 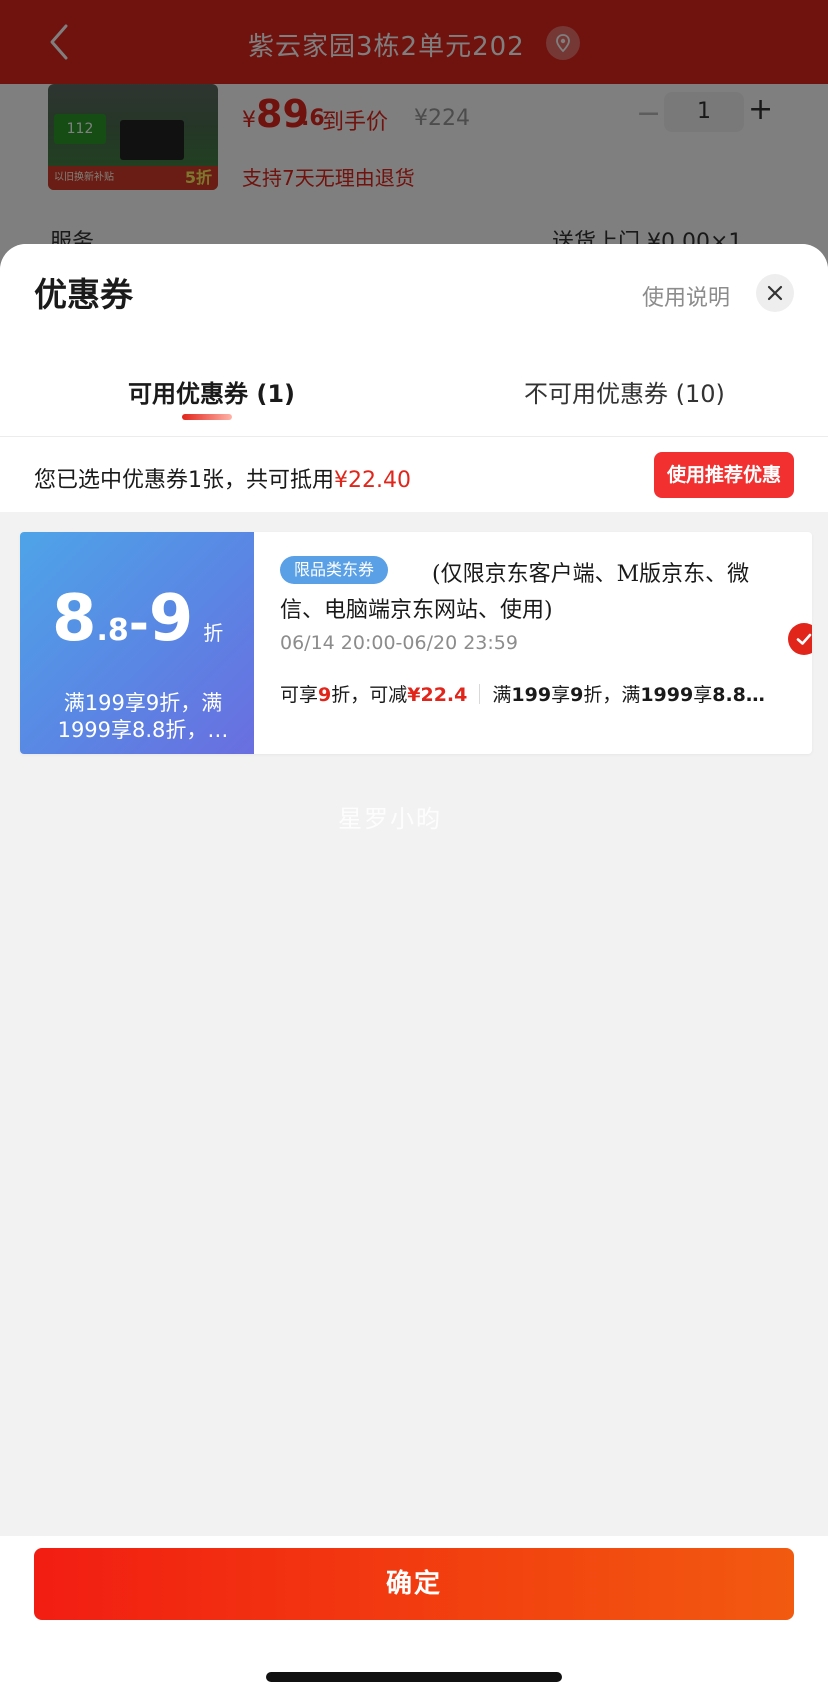 What do you see at coordinates (414, 436) in the screenshot?
I see `divider` at bounding box center [414, 436].